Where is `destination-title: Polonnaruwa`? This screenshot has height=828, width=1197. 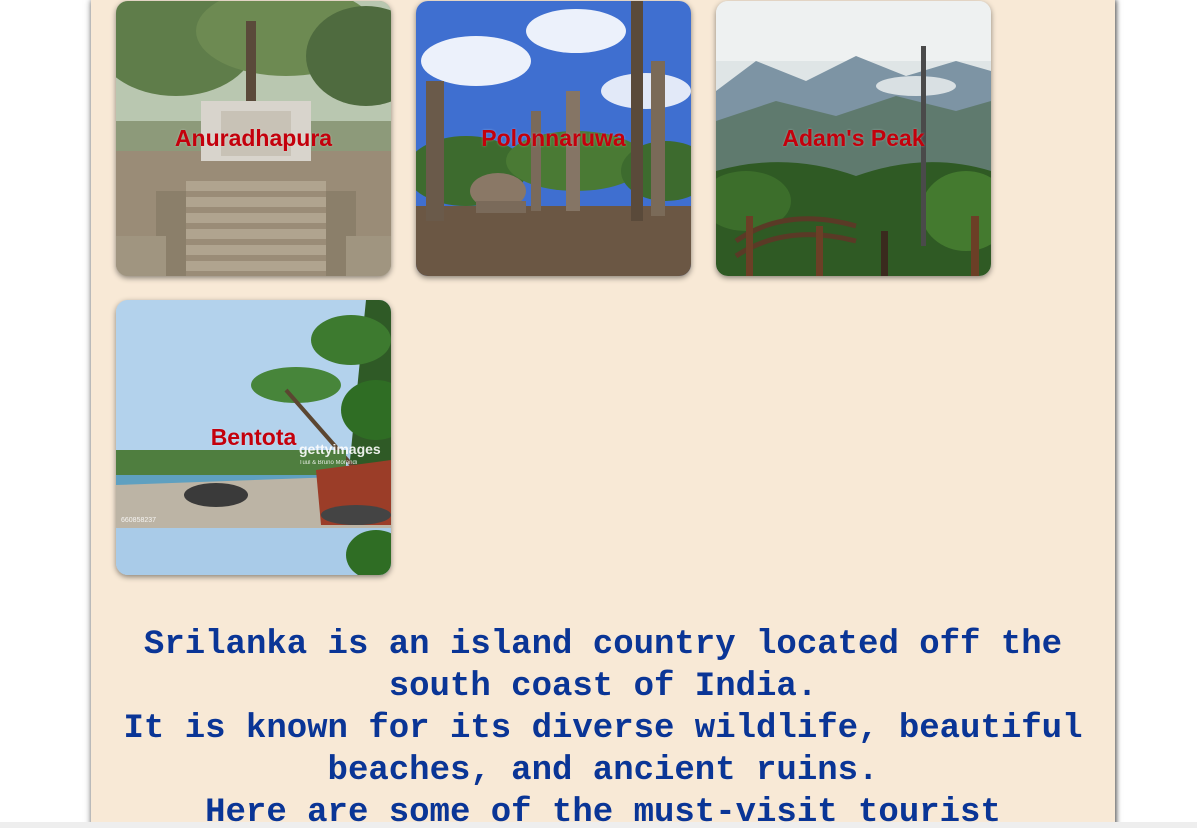
destination-title: Polonnaruwa is located at coordinates (553, 138).